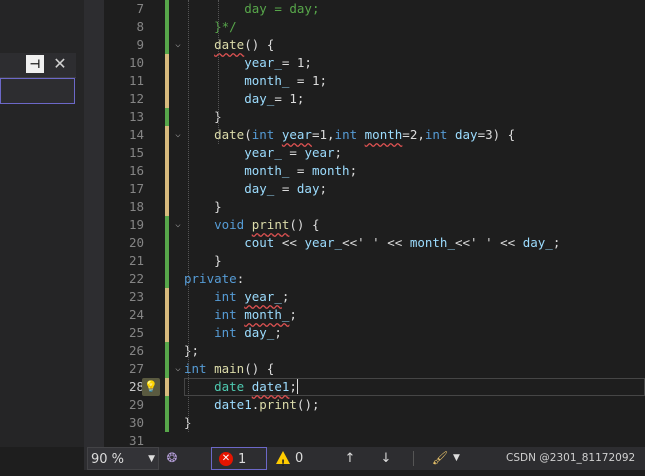 This screenshot has width=645, height=476. I want to click on line-number: 13, so click(136, 116).